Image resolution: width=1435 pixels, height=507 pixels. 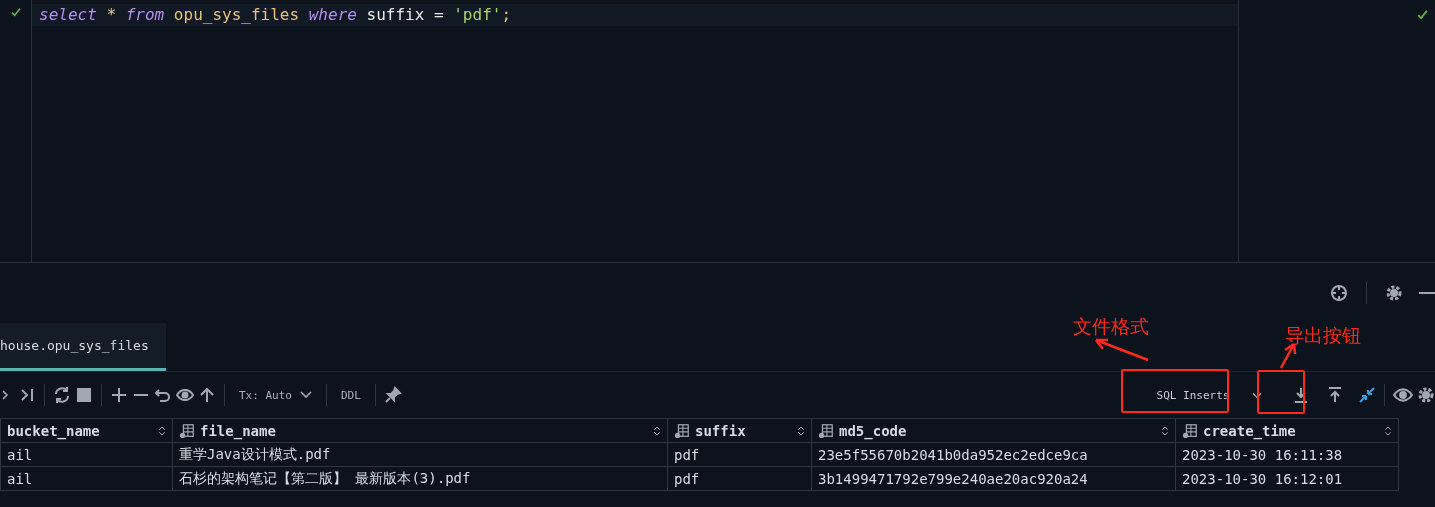 What do you see at coordinates (1287, 478) in the screenshot?
I see `table-cell: 2023-10-30 16:12:01` at bounding box center [1287, 478].